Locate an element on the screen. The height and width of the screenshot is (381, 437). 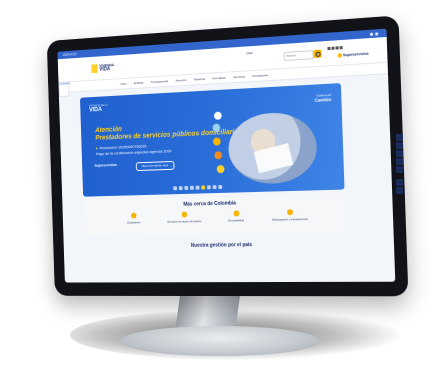
accessibility-icons is located at coordinates (335, 48).